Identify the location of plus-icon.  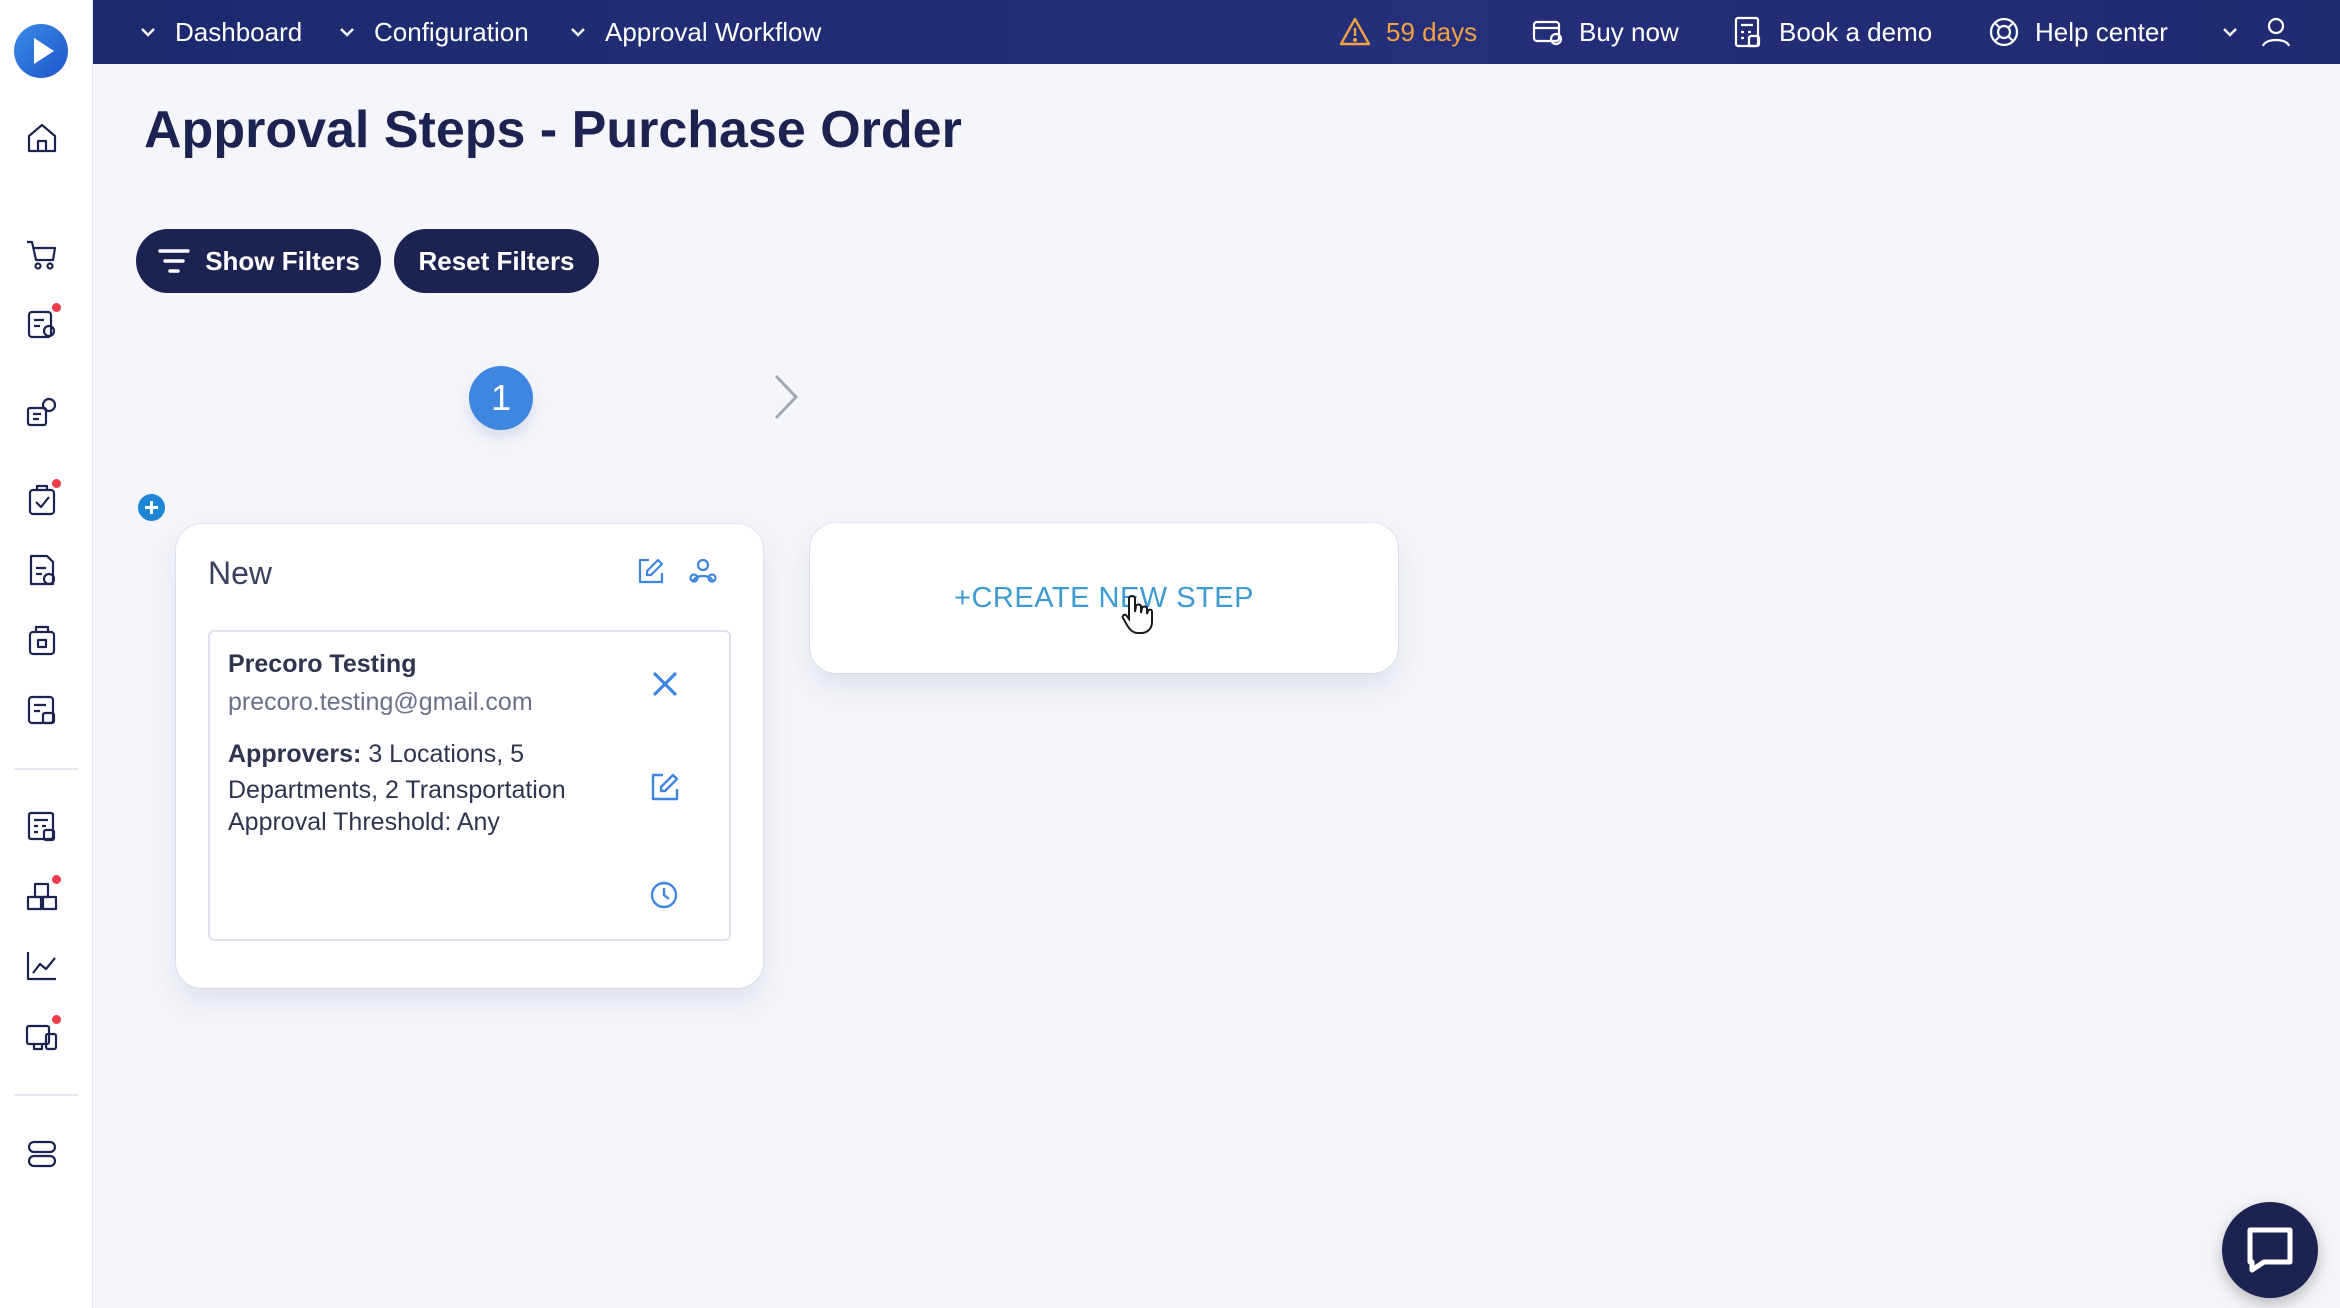
(151, 507).